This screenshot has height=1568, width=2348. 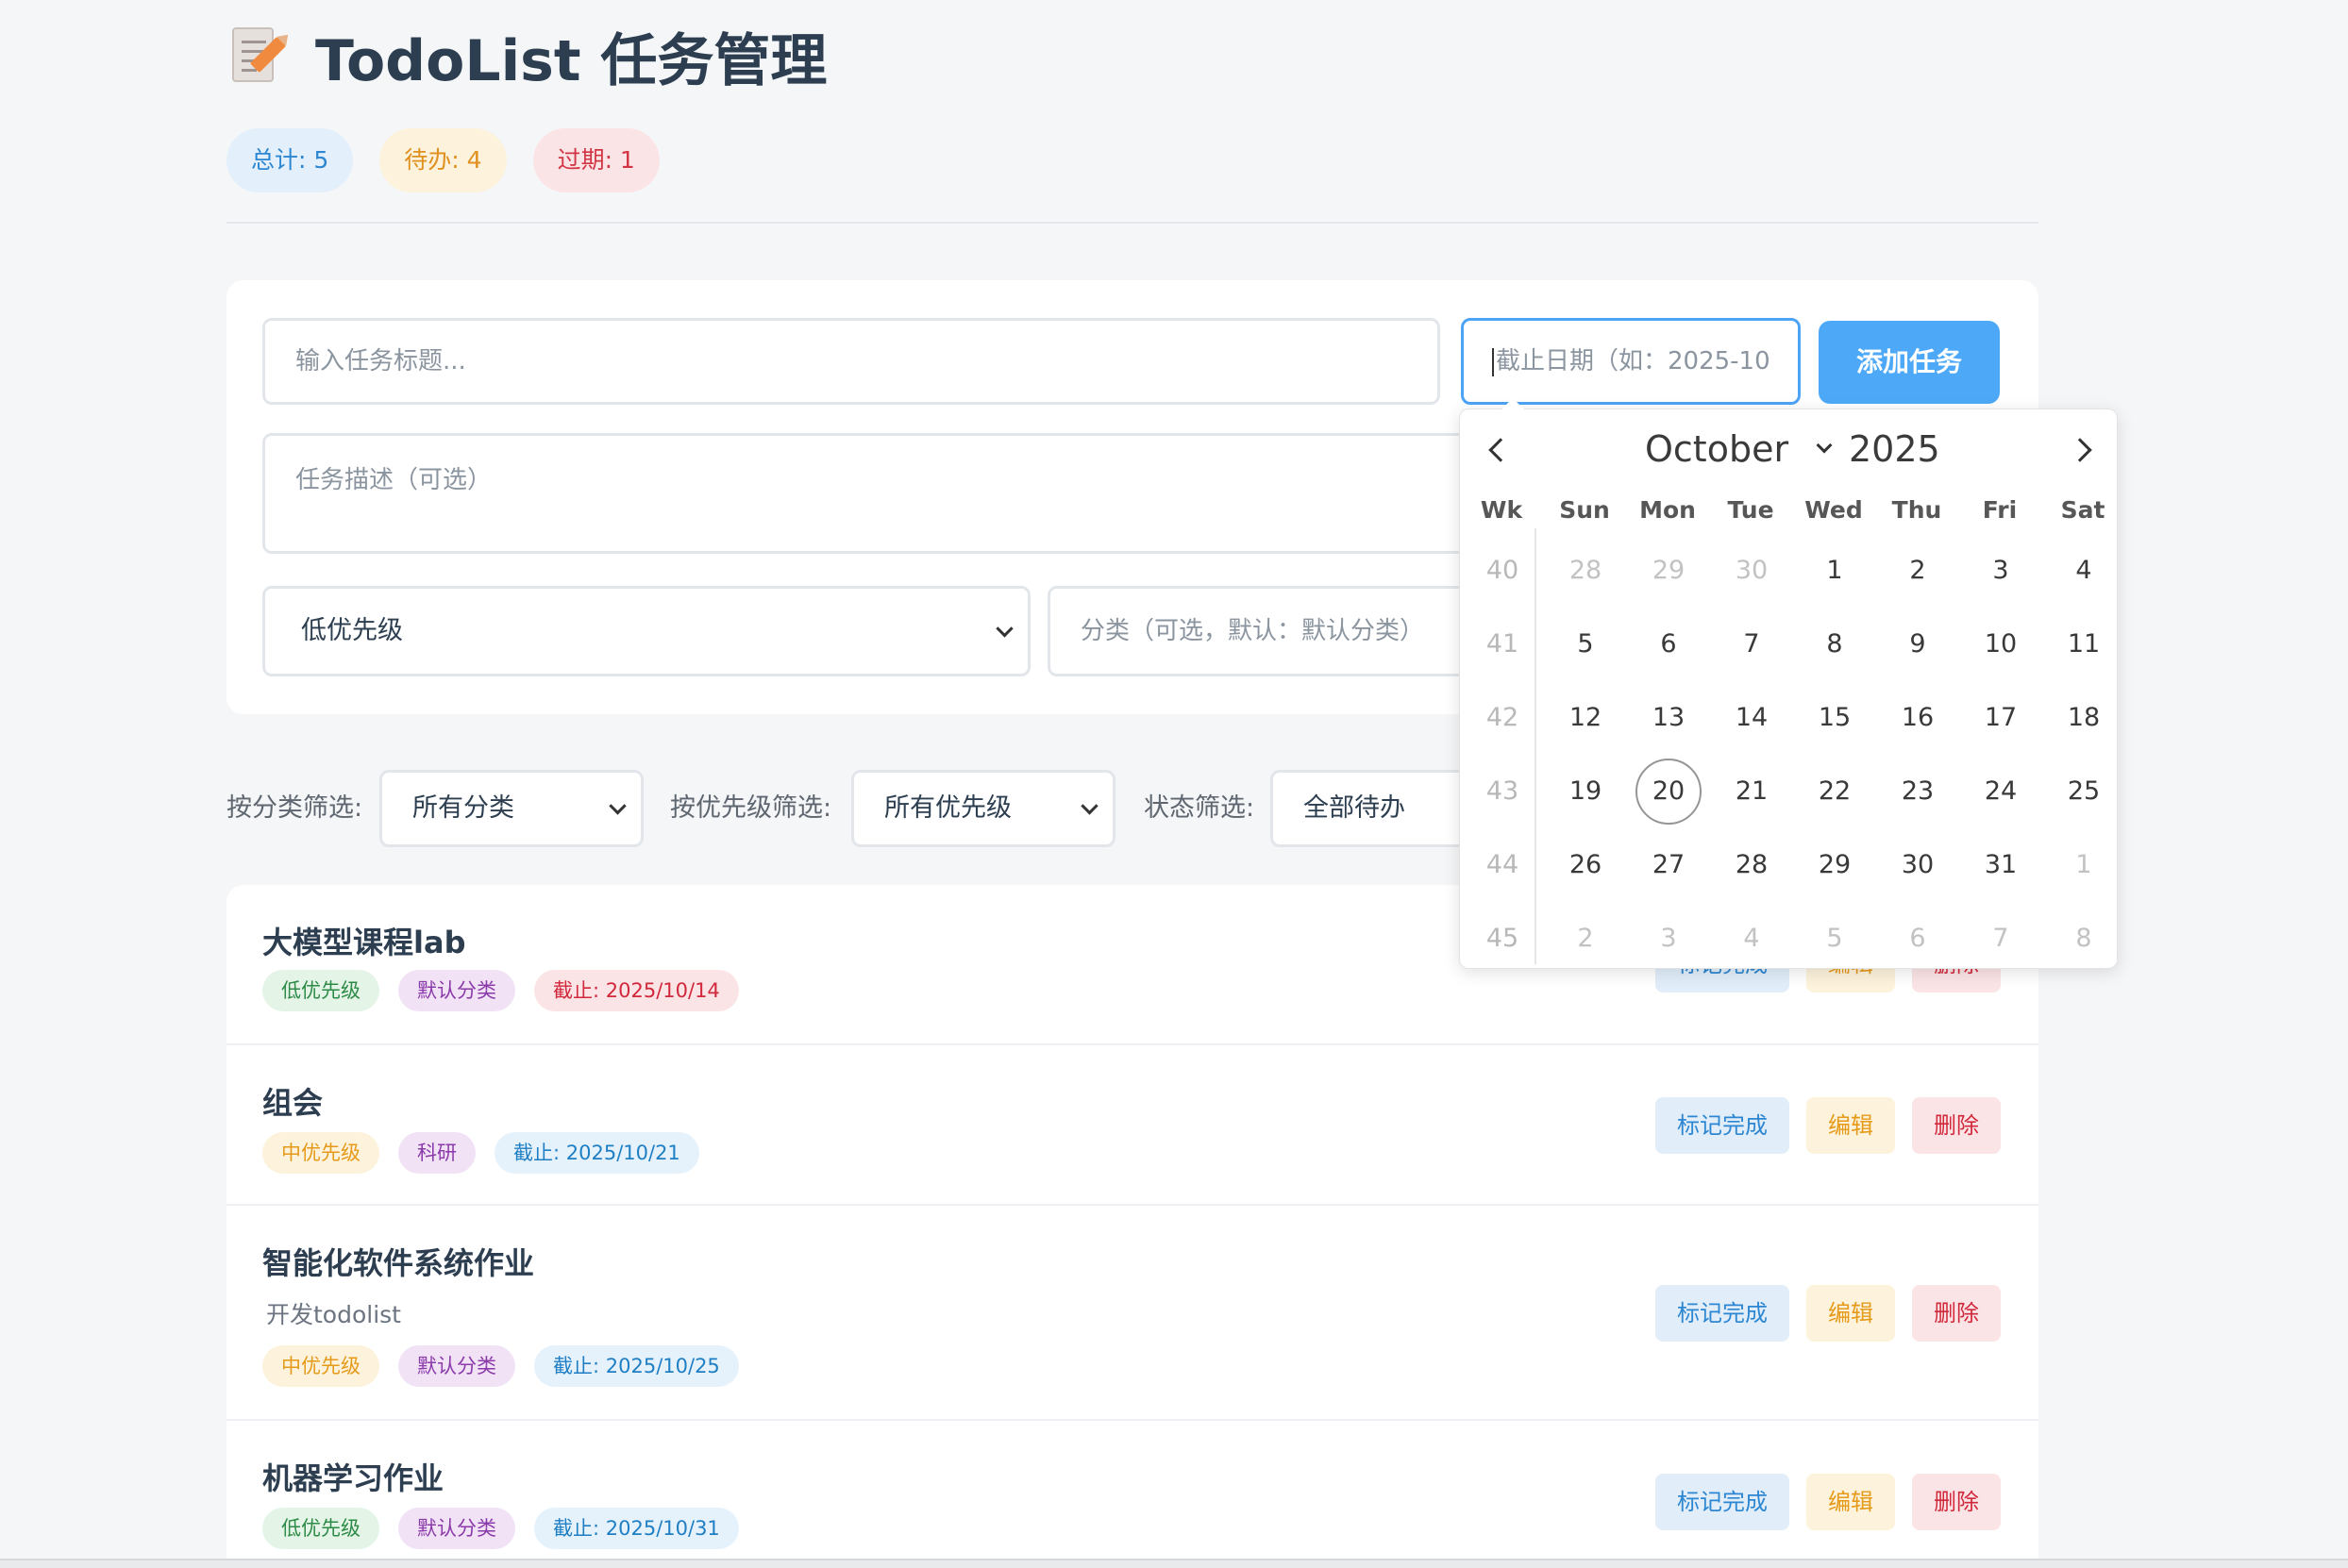 What do you see at coordinates (2085, 451) in the screenshot?
I see `next-month-button` at bounding box center [2085, 451].